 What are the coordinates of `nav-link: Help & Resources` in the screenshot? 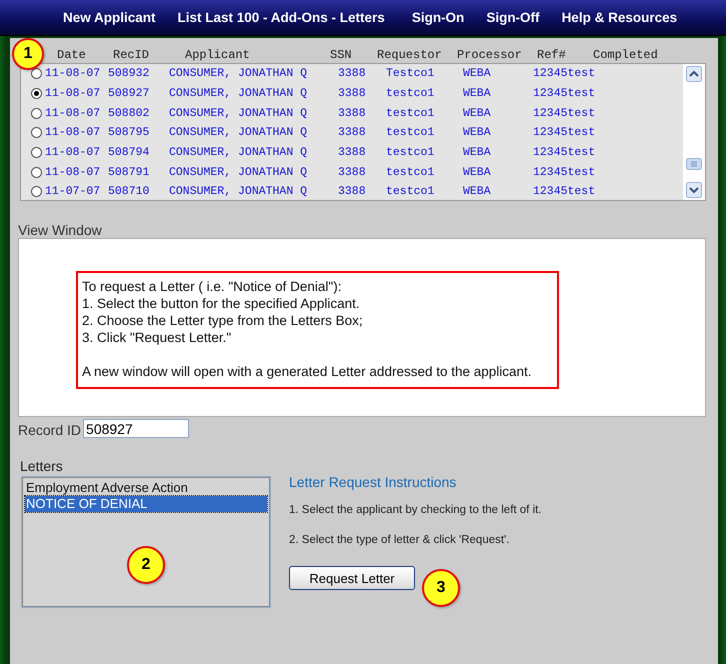 It's located at (620, 17).